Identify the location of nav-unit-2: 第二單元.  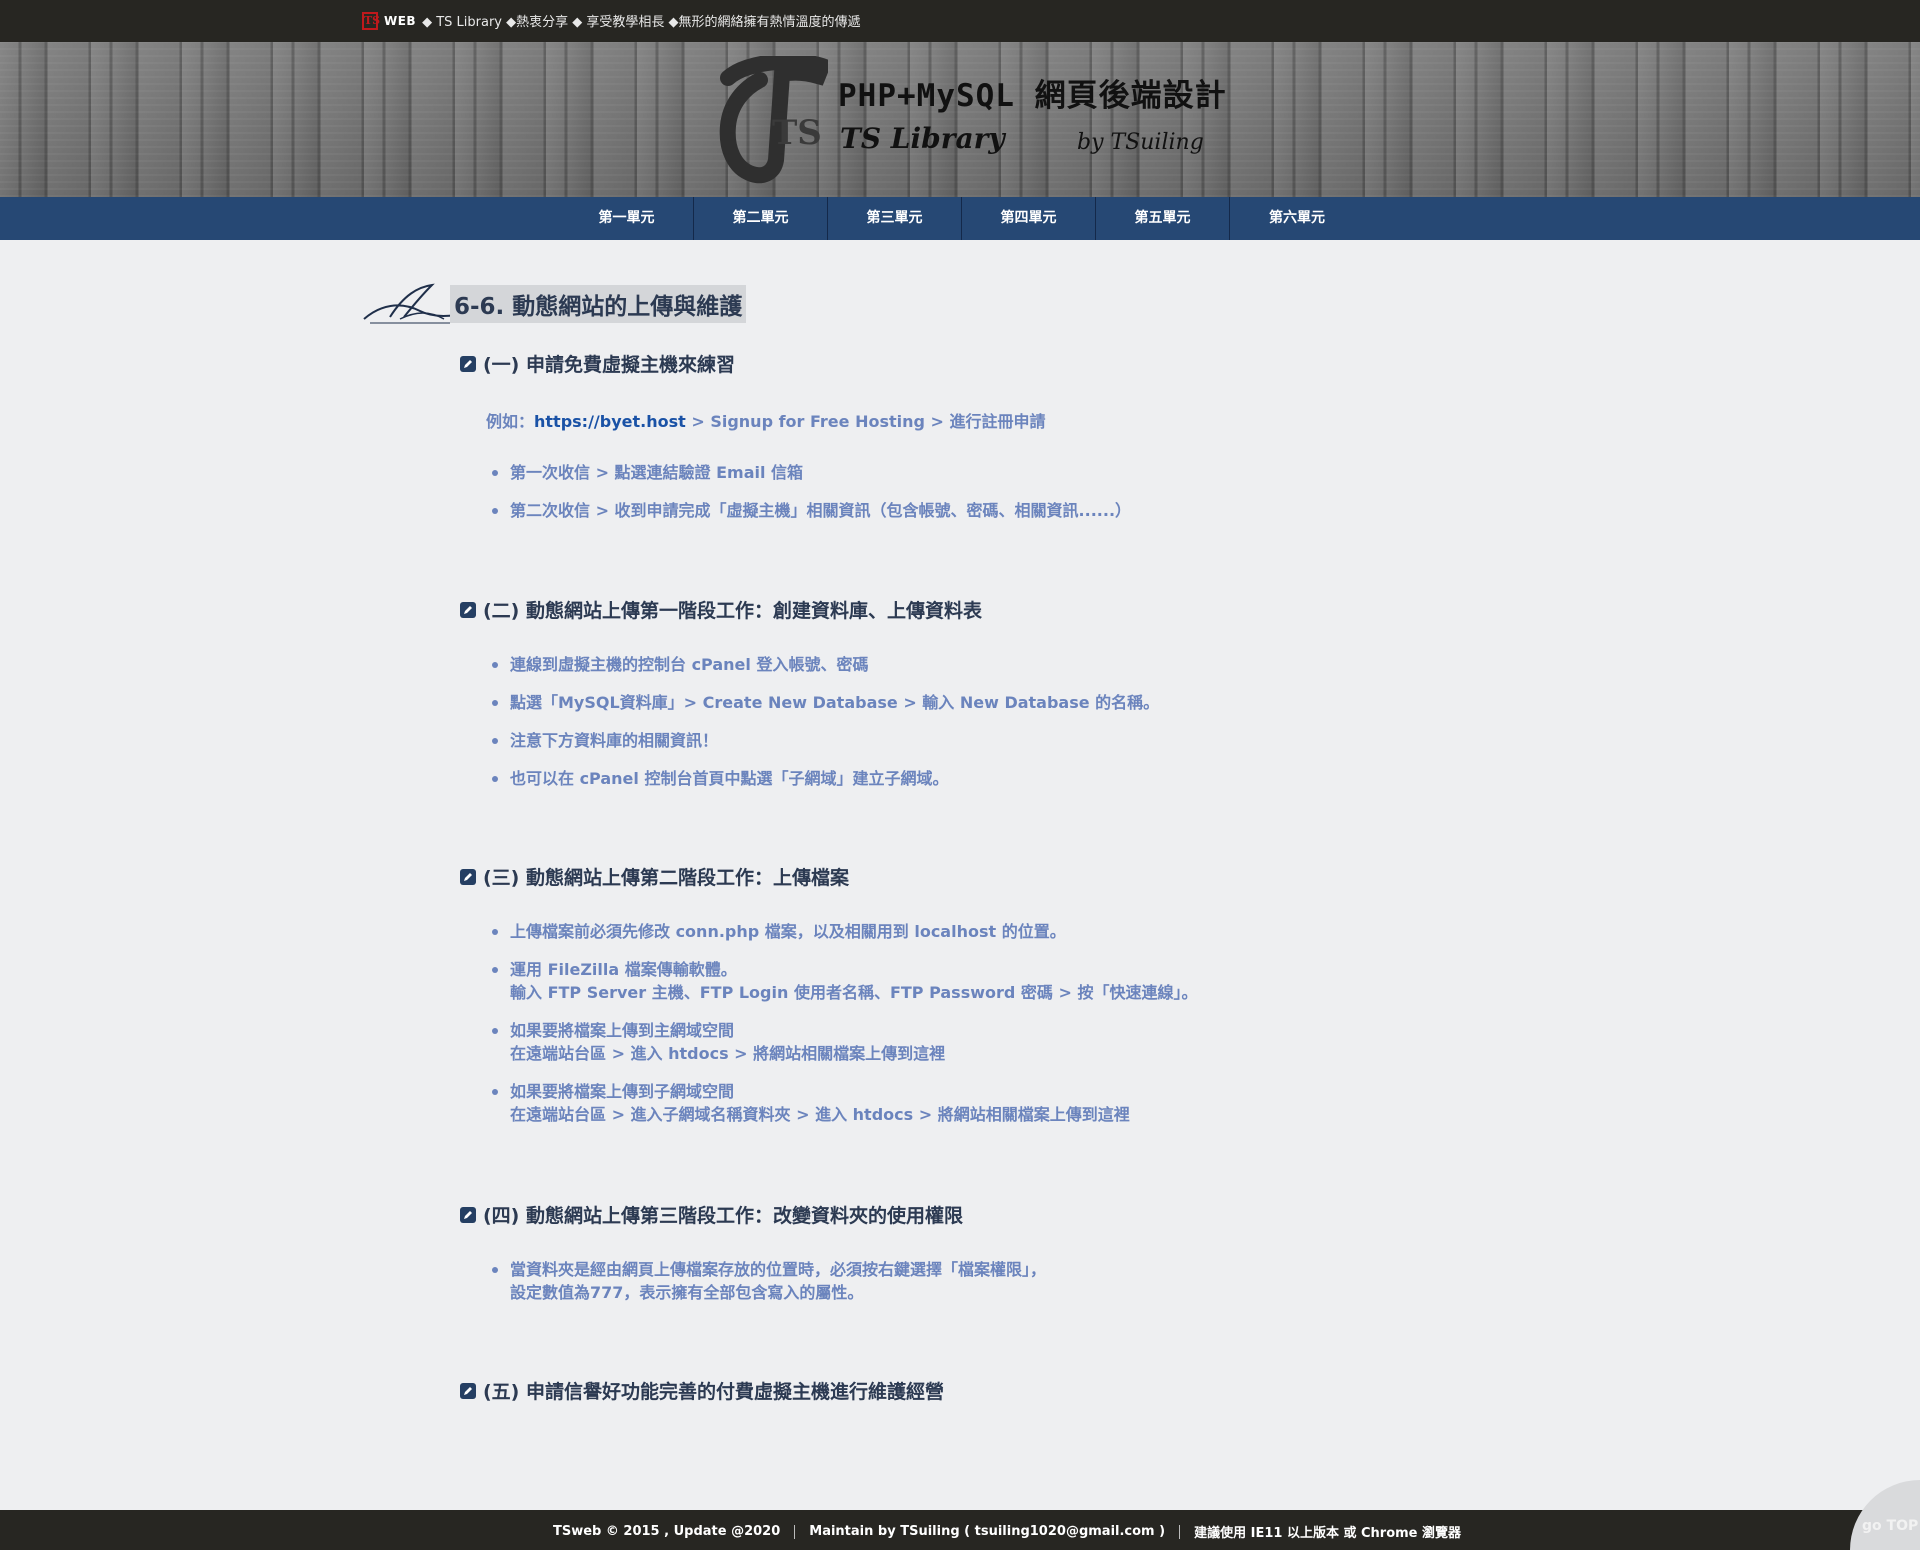
(761, 218).